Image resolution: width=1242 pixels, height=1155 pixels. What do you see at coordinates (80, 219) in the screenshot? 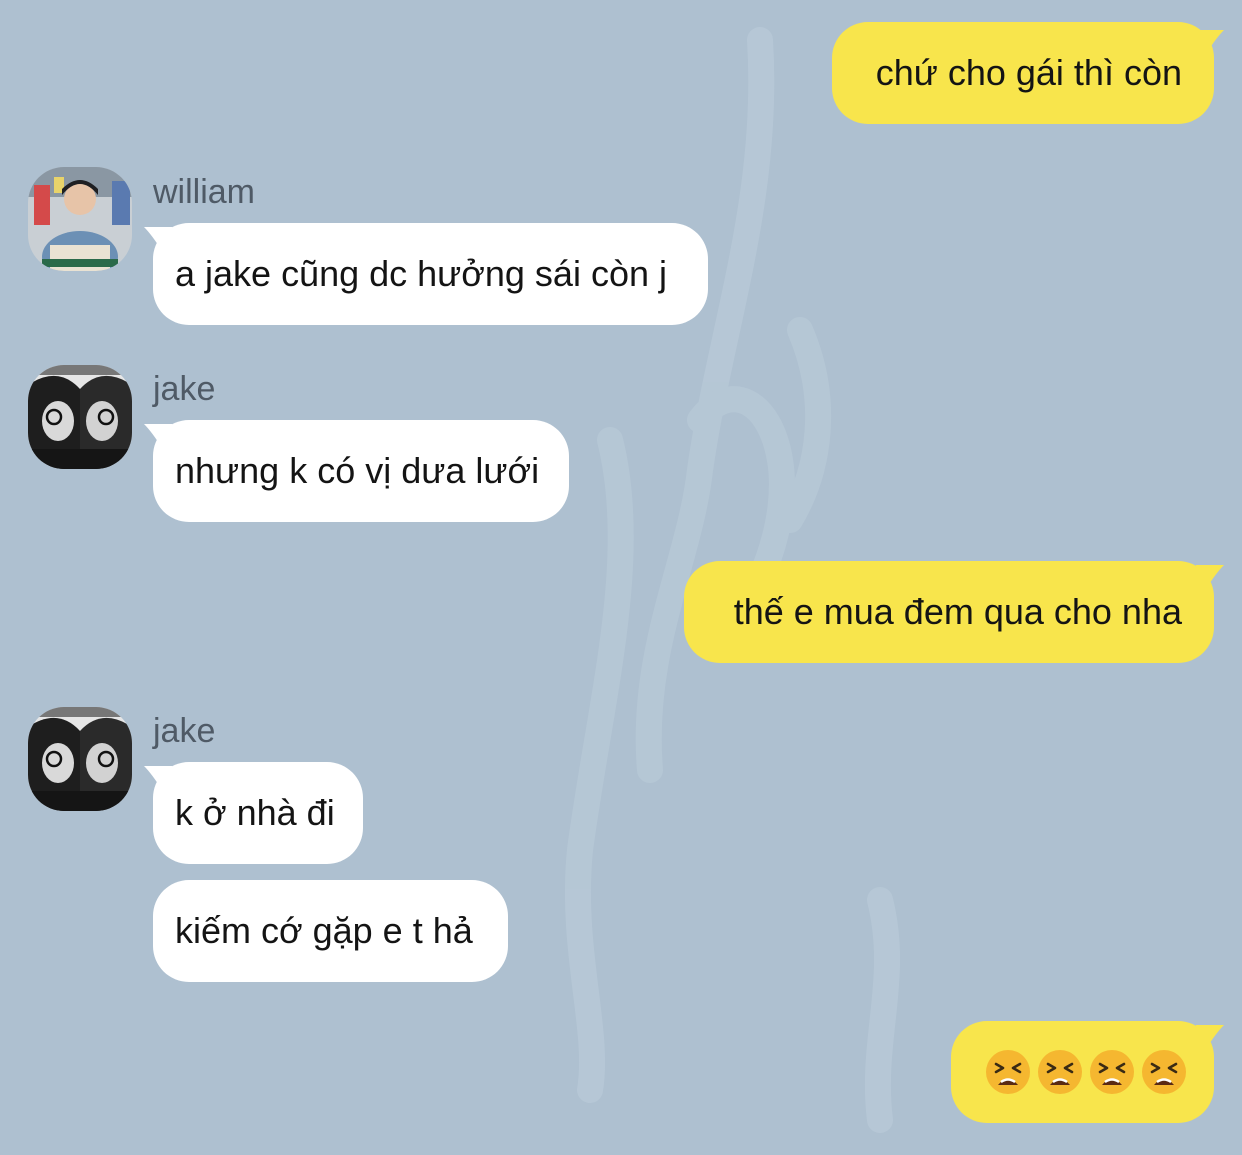
I see `william-avatar-icon` at bounding box center [80, 219].